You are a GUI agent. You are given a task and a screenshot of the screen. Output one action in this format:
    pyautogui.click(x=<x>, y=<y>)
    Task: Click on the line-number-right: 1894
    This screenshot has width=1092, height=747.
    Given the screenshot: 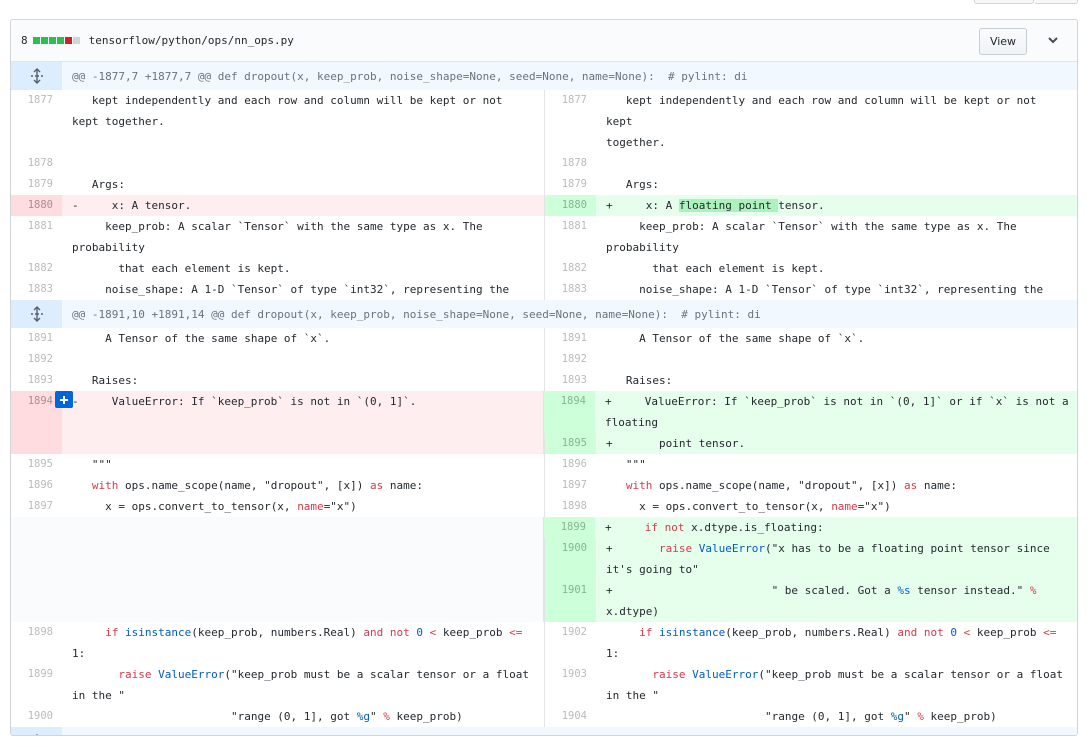 What is the action you would take?
    pyautogui.click(x=569, y=412)
    